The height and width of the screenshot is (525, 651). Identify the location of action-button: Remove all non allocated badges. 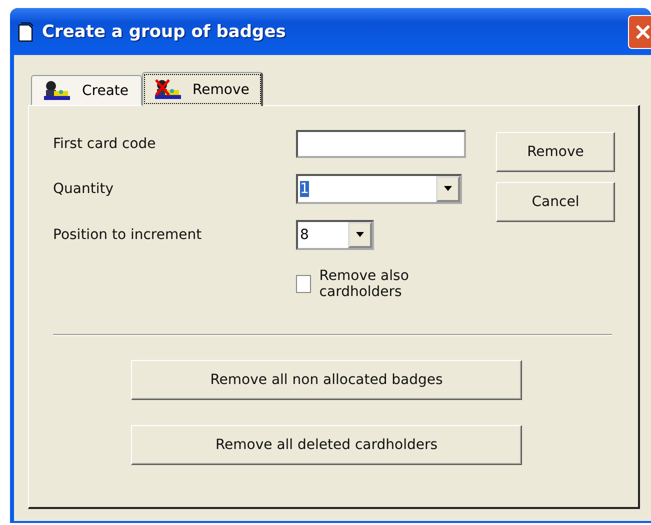
(326, 380).